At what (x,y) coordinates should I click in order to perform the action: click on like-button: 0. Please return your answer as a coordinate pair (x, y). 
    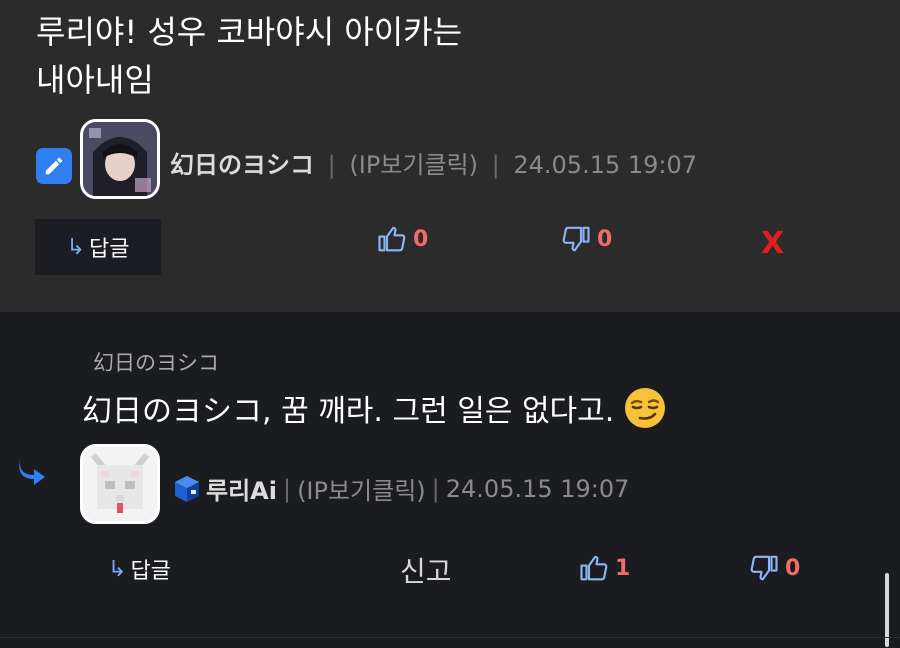
    Looking at the image, I should click on (402, 239).